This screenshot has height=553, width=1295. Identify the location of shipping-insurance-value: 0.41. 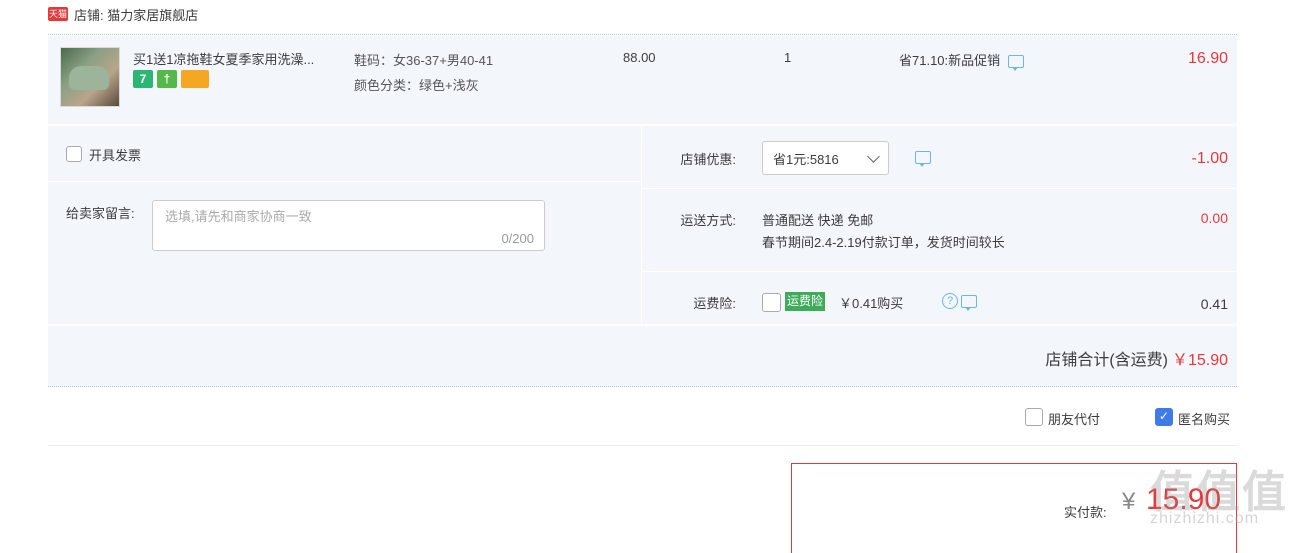
(1214, 304).